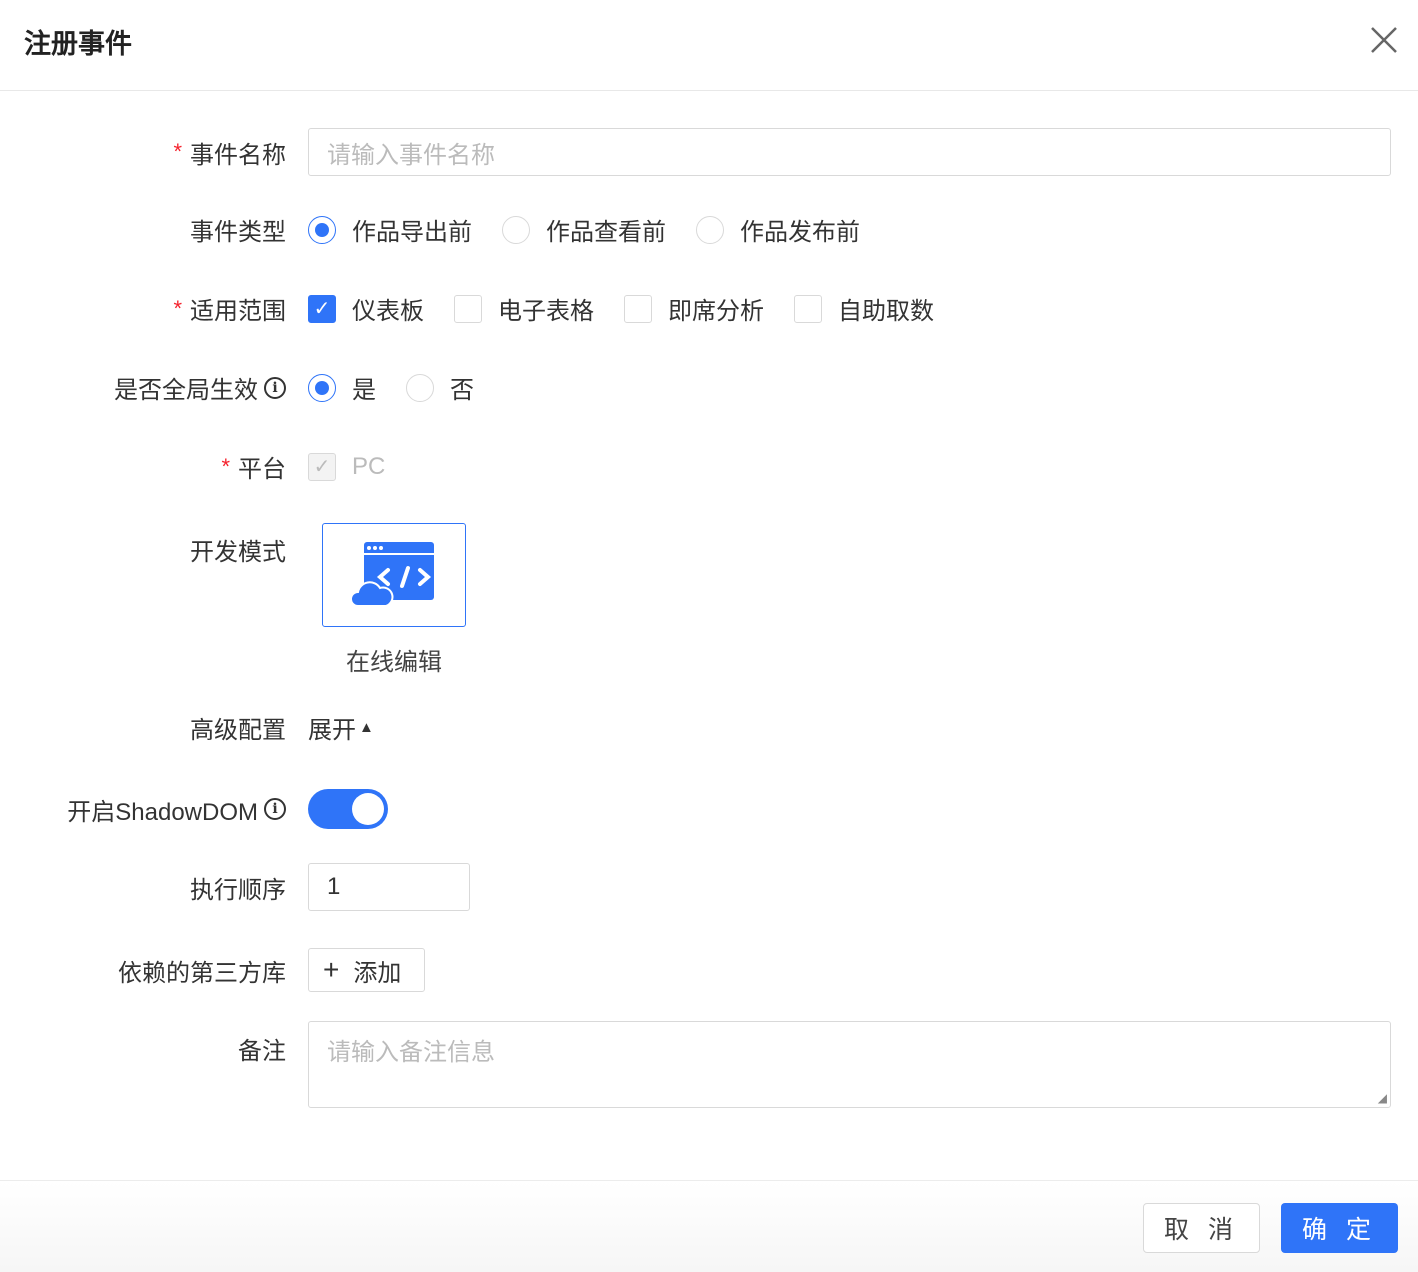  What do you see at coordinates (238, 730) in the screenshot?
I see `advanced-label: 高级配置` at bounding box center [238, 730].